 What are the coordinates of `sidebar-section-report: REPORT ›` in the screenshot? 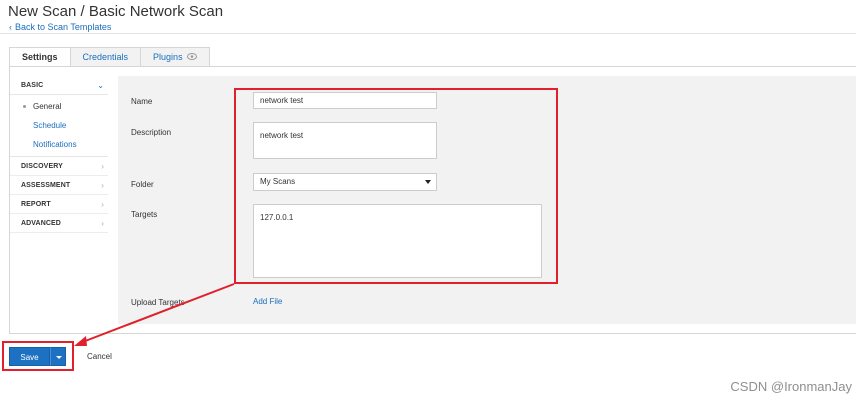 It's located at (59, 204).